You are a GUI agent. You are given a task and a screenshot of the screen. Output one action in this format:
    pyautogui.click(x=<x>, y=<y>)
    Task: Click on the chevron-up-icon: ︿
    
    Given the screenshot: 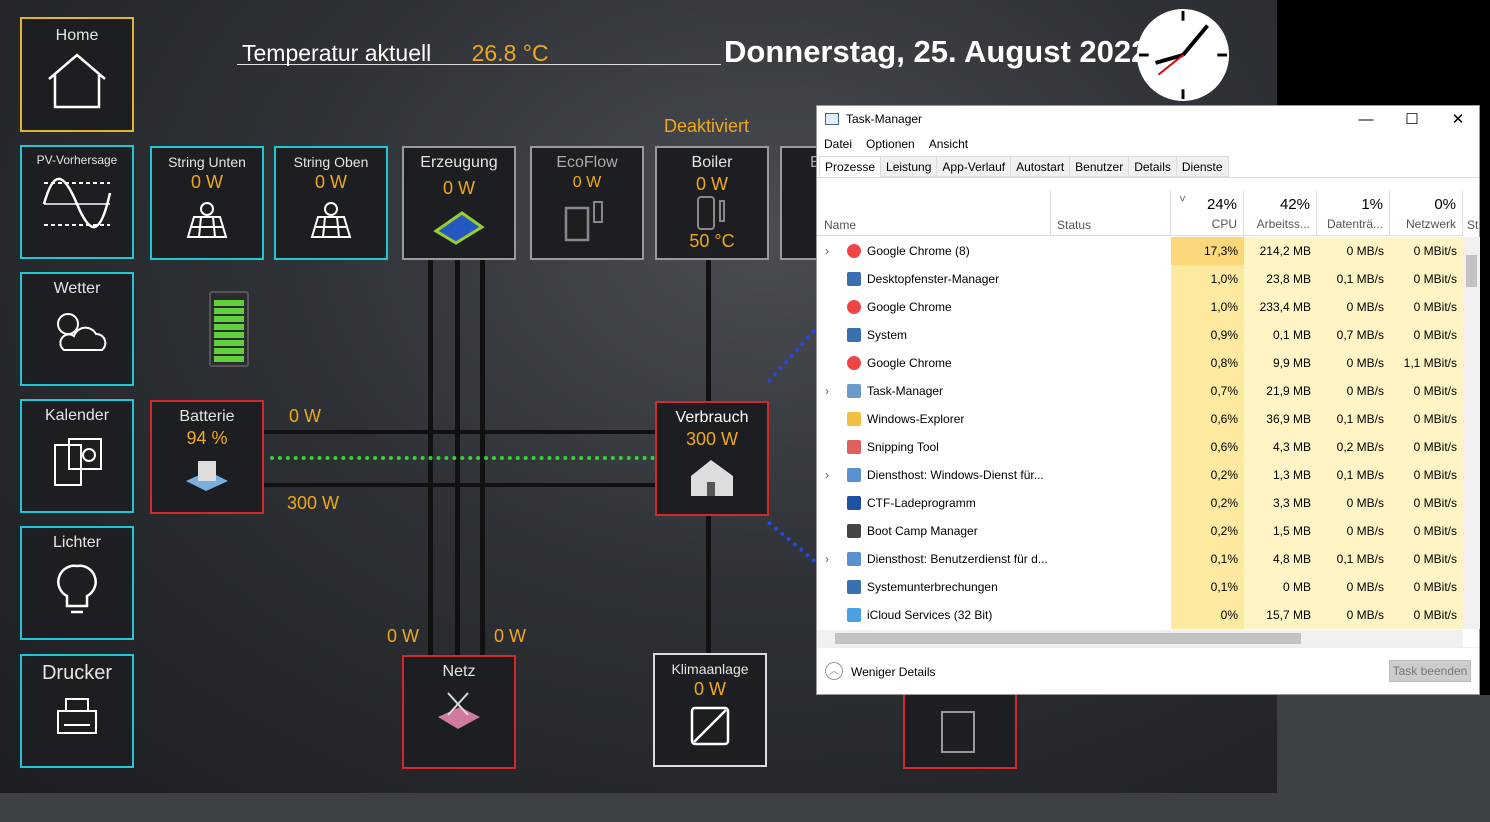 What is the action you would take?
    pyautogui.click(x=834, y=671)
    